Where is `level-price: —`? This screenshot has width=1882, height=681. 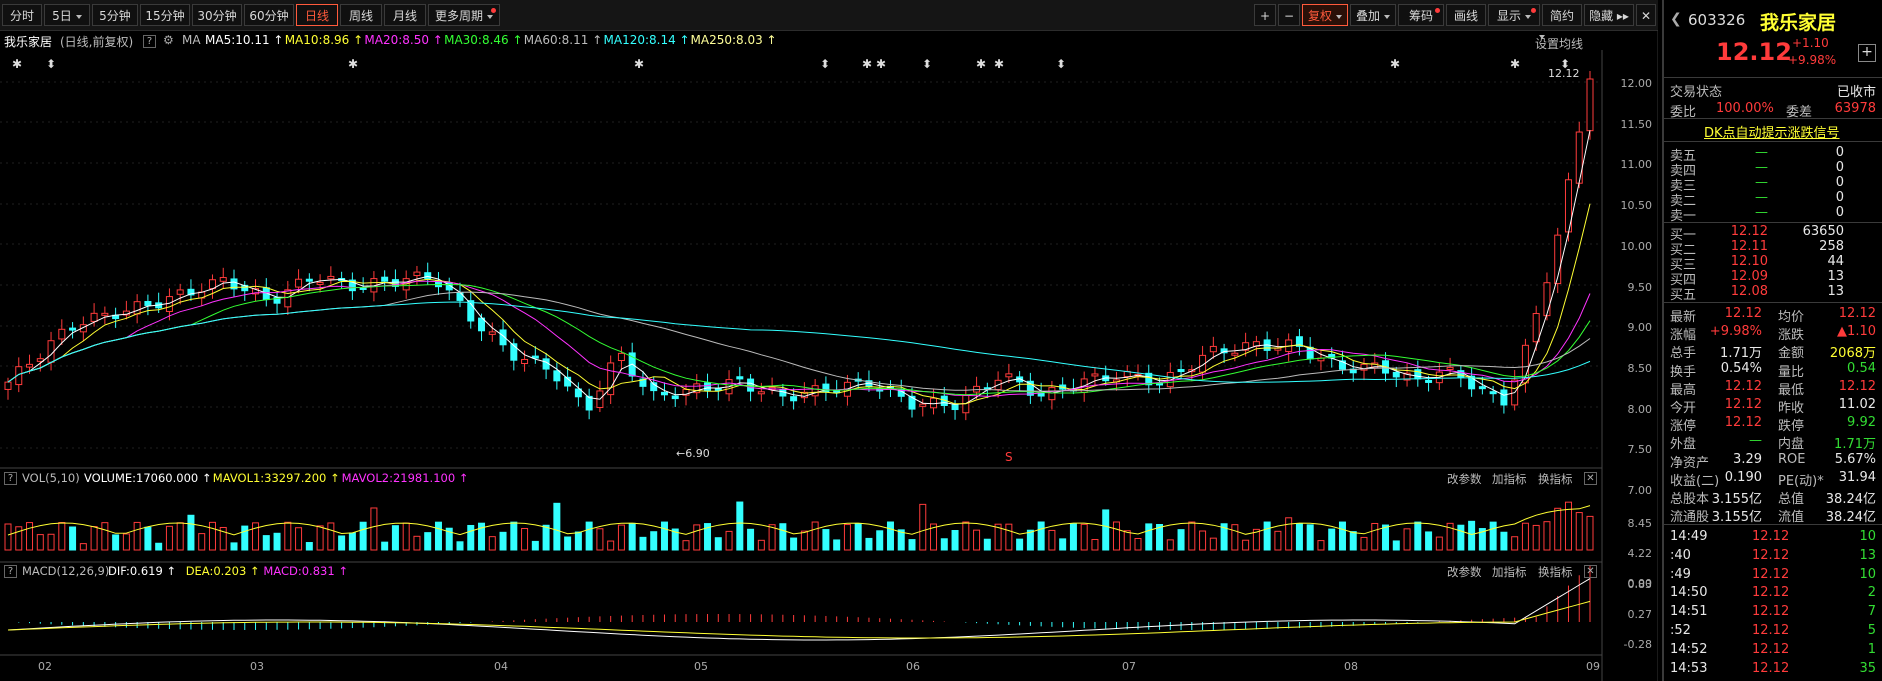 level-price: — is located at coordinates (1761, 182).